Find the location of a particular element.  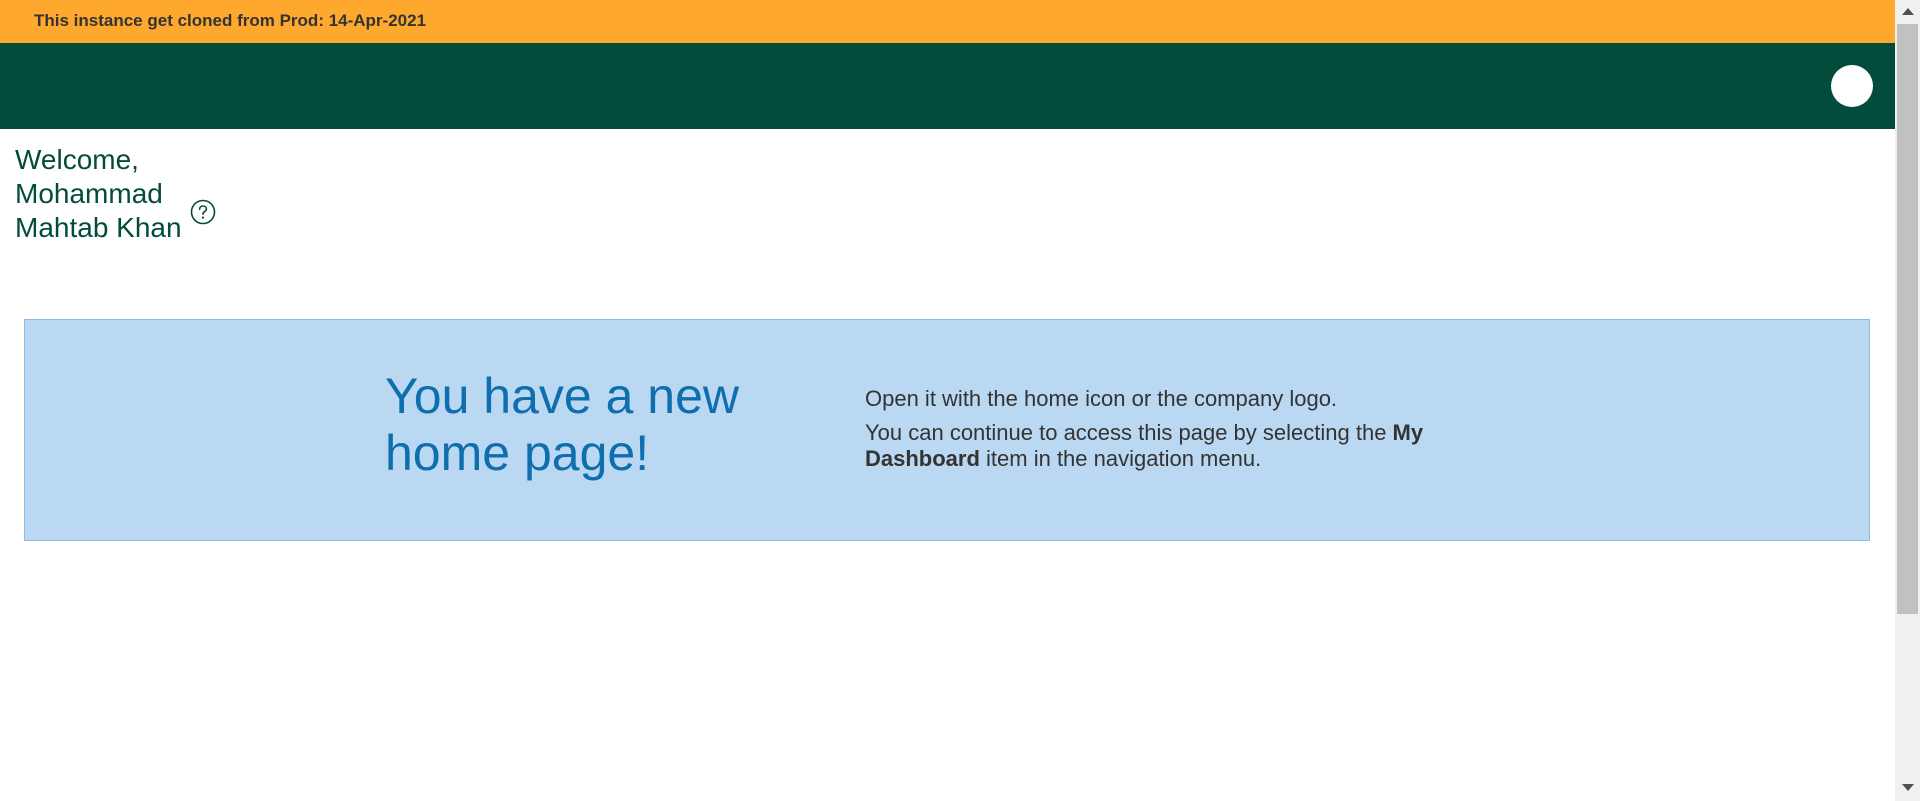

banner-heading: You have a new home page! is located at coordinates (562, 424).